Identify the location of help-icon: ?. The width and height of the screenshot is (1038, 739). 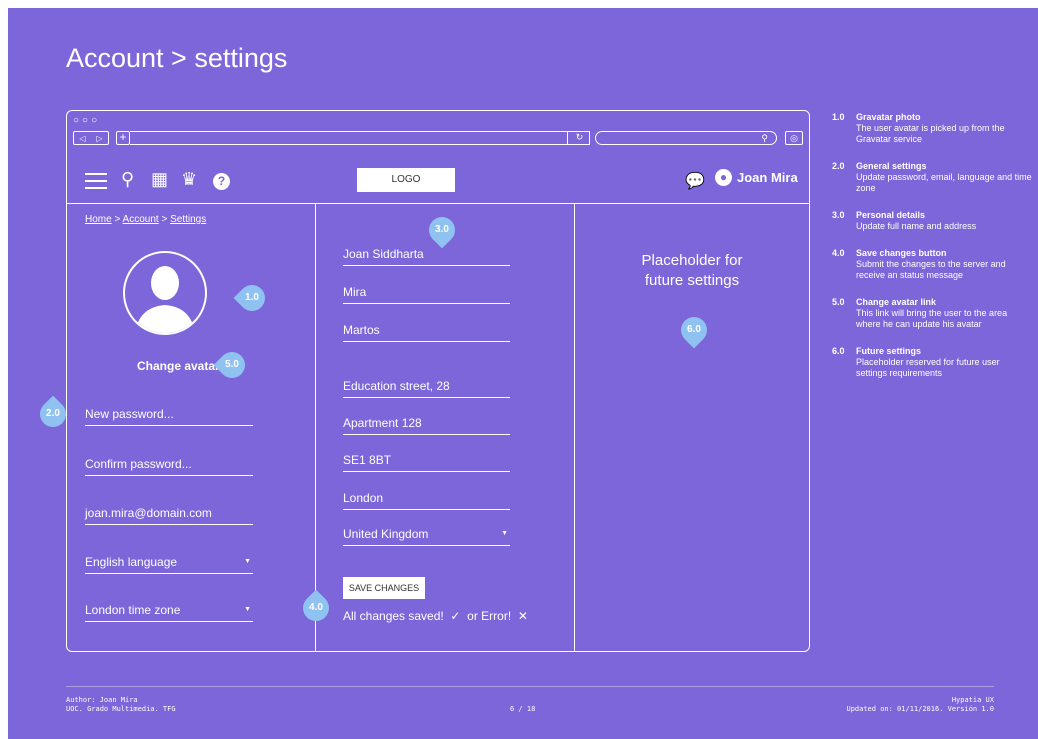
(221, 179).